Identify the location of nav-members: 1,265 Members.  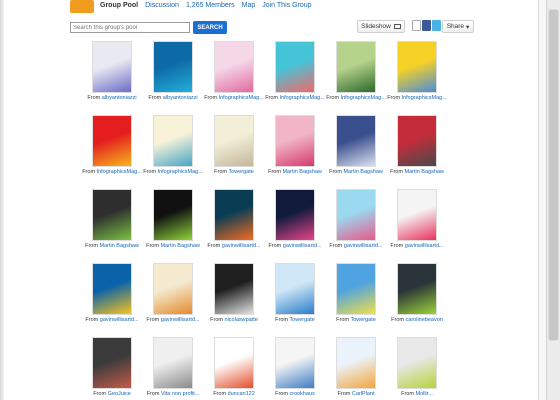
(210, 5).